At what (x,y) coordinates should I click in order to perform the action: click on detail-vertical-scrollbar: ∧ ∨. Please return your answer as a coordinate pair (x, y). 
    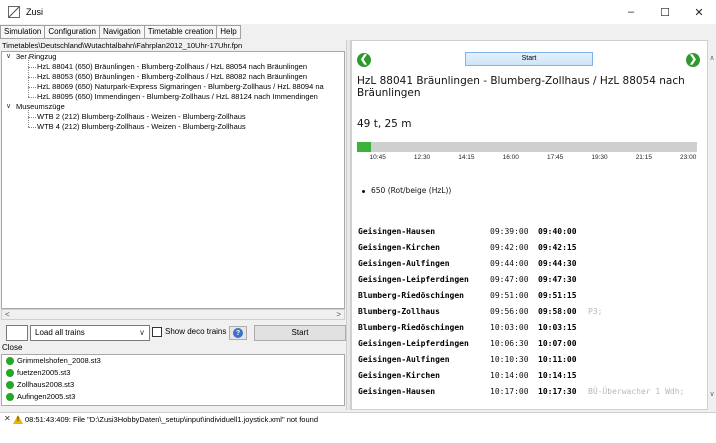
    Looking at the image, I should click on (712, 225).